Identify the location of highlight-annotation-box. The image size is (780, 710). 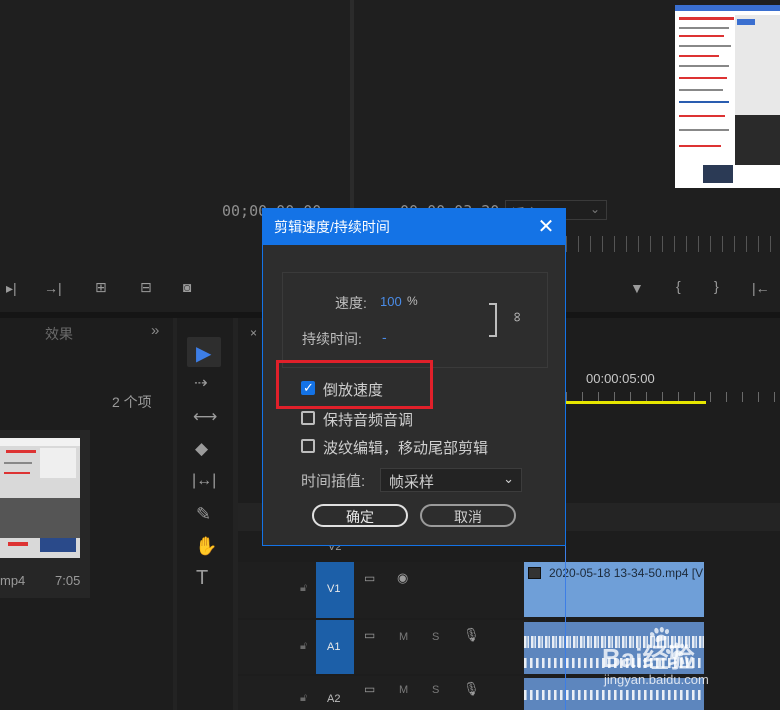
(354, 384).